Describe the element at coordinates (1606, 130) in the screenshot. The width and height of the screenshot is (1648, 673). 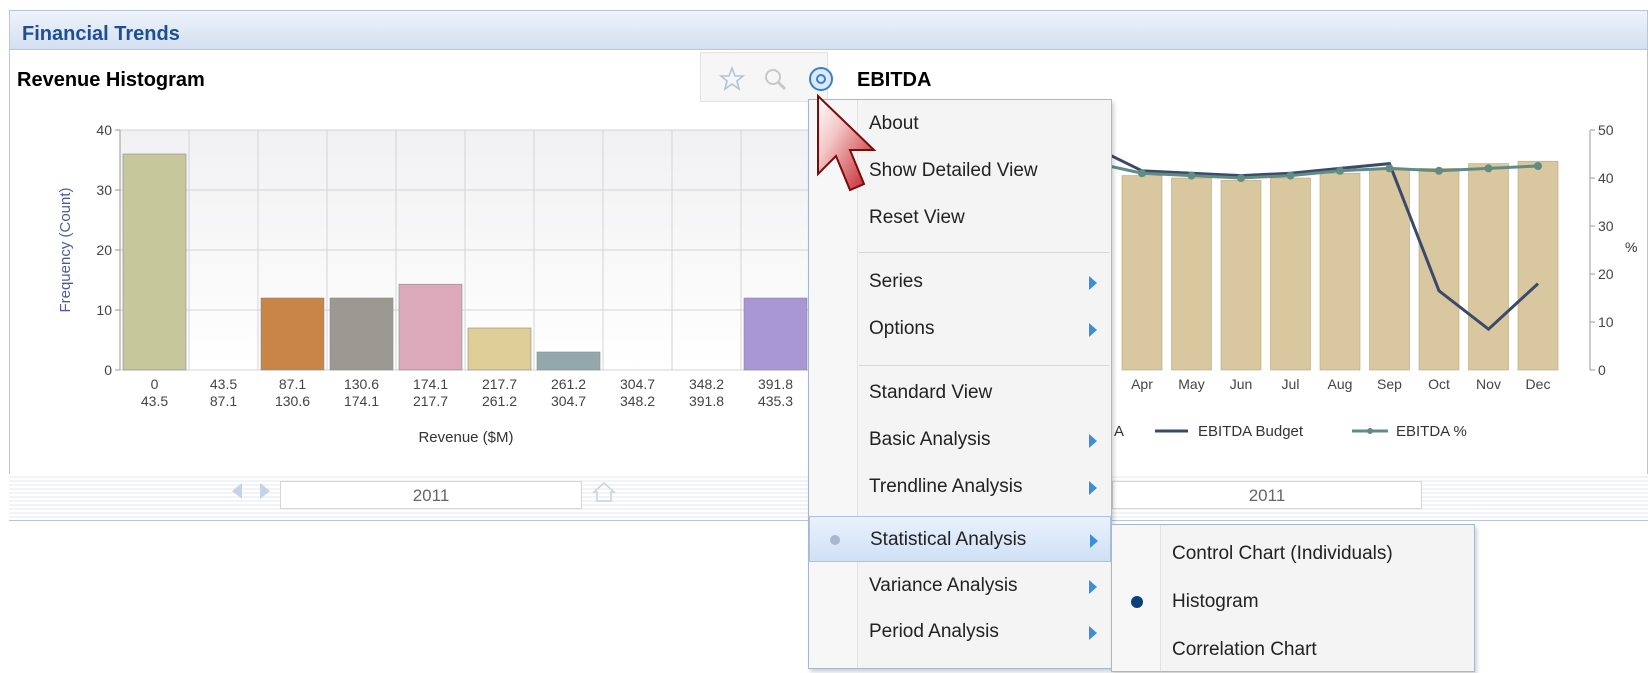
I see `y2-tick-label: 50` at that location.